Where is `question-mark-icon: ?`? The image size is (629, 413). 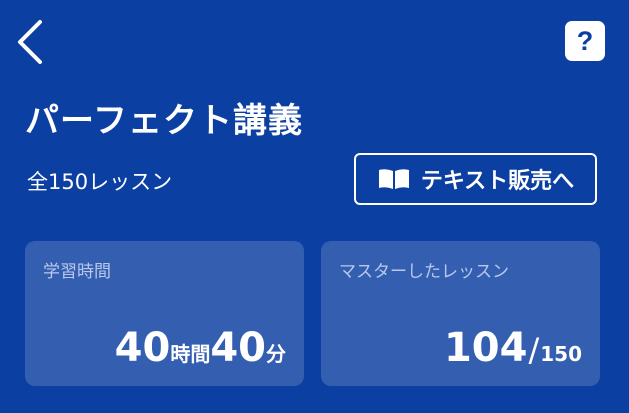
question-mark-icon: ? is located at coordinates (585, 40).